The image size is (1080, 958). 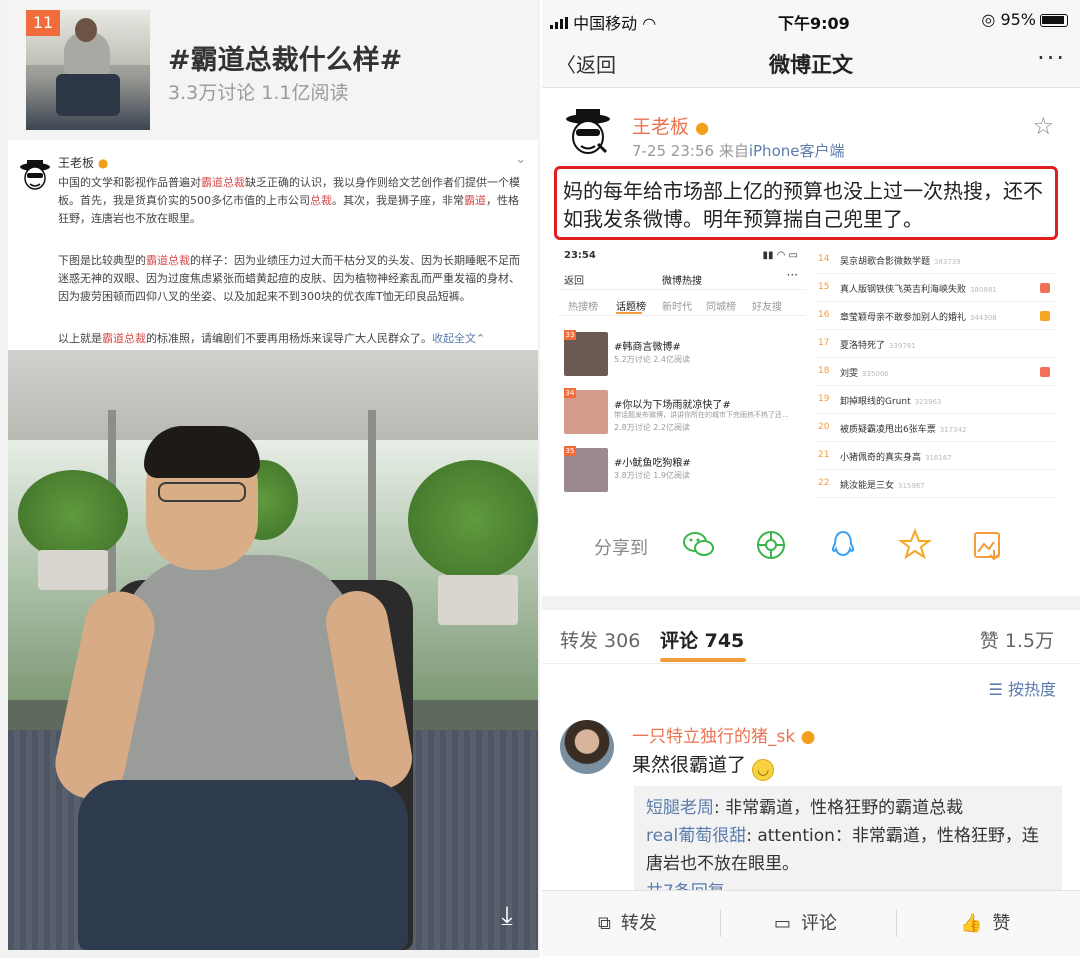 What do you see at coordinates (843, 545) in the screenshot?
I see `qq-icon` at bounding box center [843, 545].